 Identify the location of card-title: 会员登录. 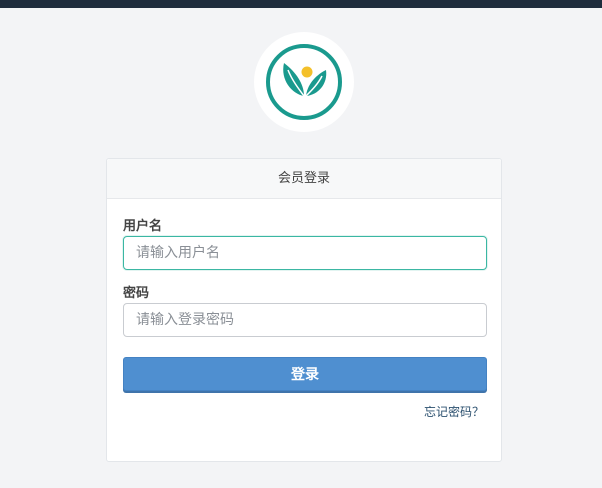
(304, 179).